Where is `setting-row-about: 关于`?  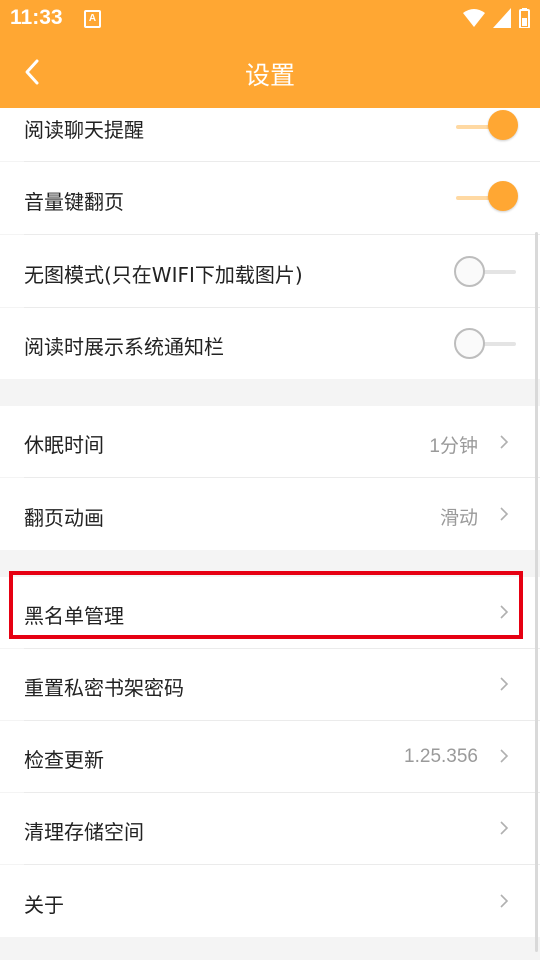 setting-row-about: 关于 is located at coordinates (270, 901).